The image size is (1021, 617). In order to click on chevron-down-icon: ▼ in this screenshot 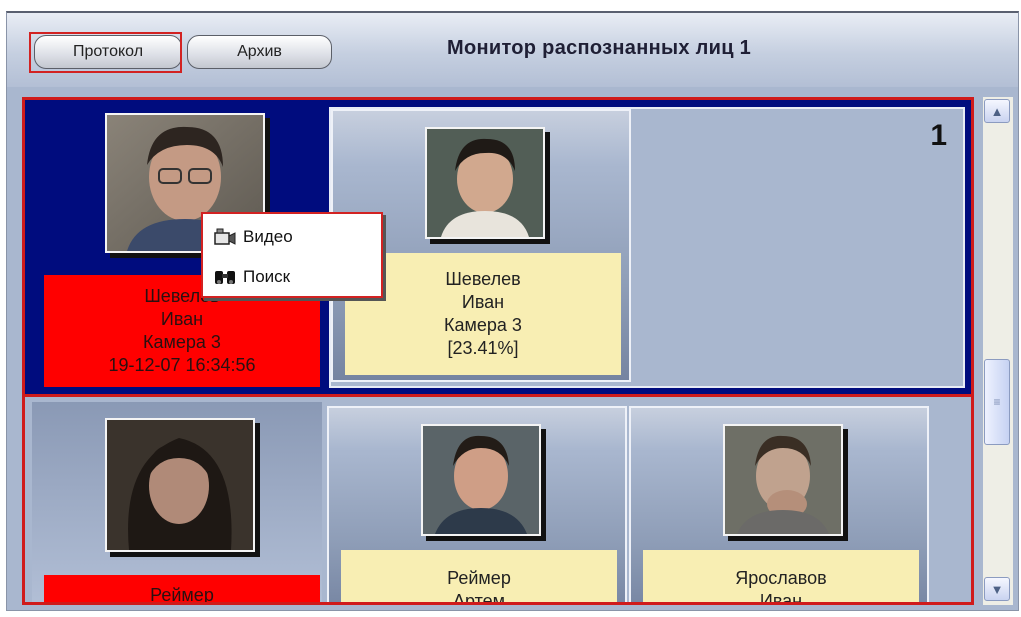, I will do `click(997, 589)`.